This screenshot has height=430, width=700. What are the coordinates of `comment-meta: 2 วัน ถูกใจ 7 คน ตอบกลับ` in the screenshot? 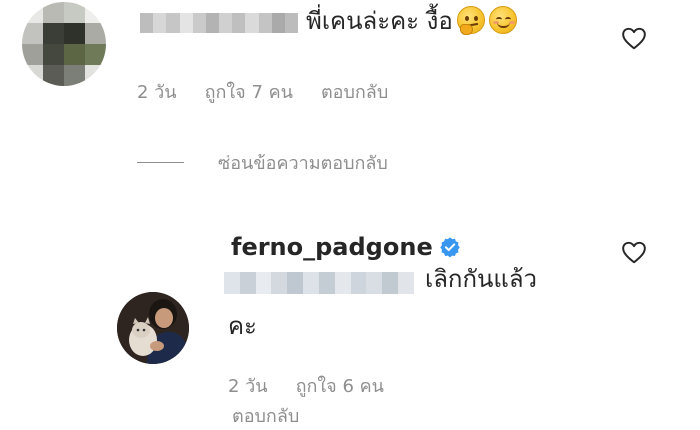 It's located at (262, 91).